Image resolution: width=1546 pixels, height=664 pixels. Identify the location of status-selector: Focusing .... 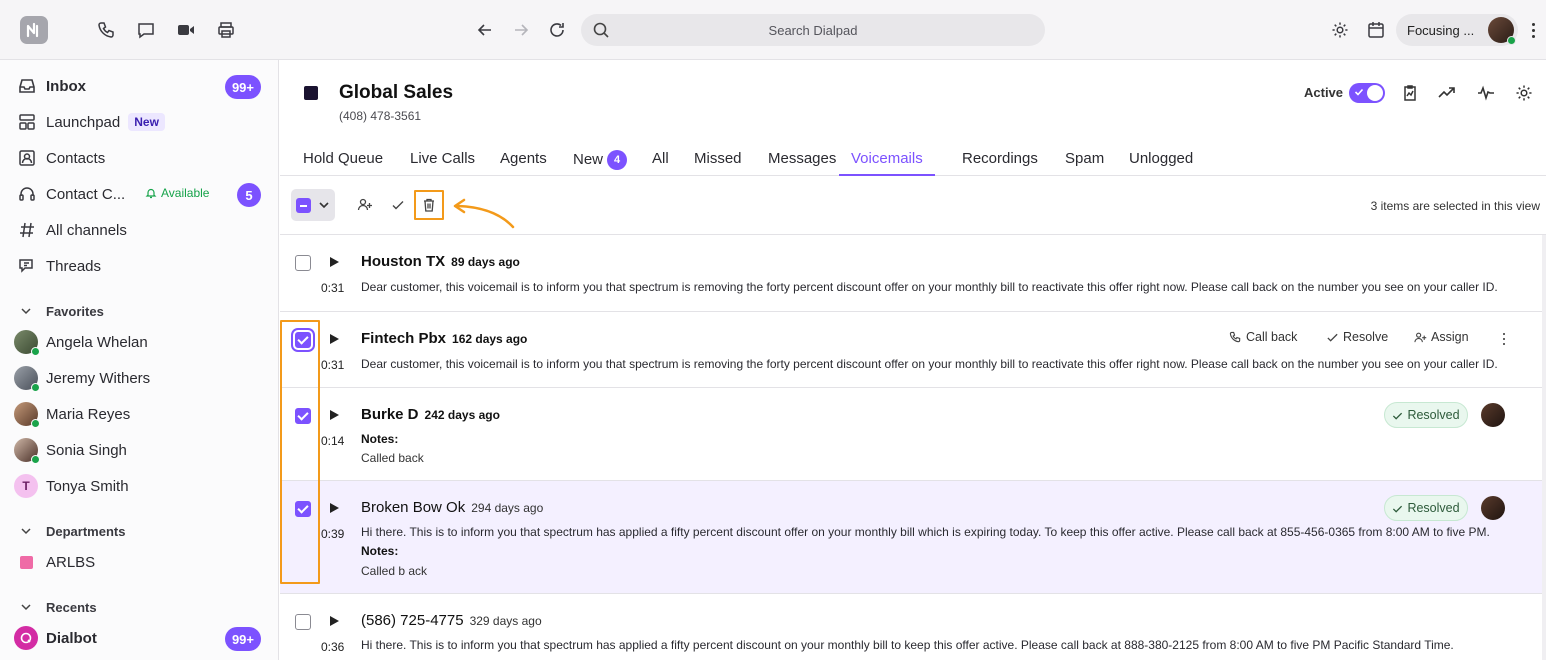
(1457, 30).